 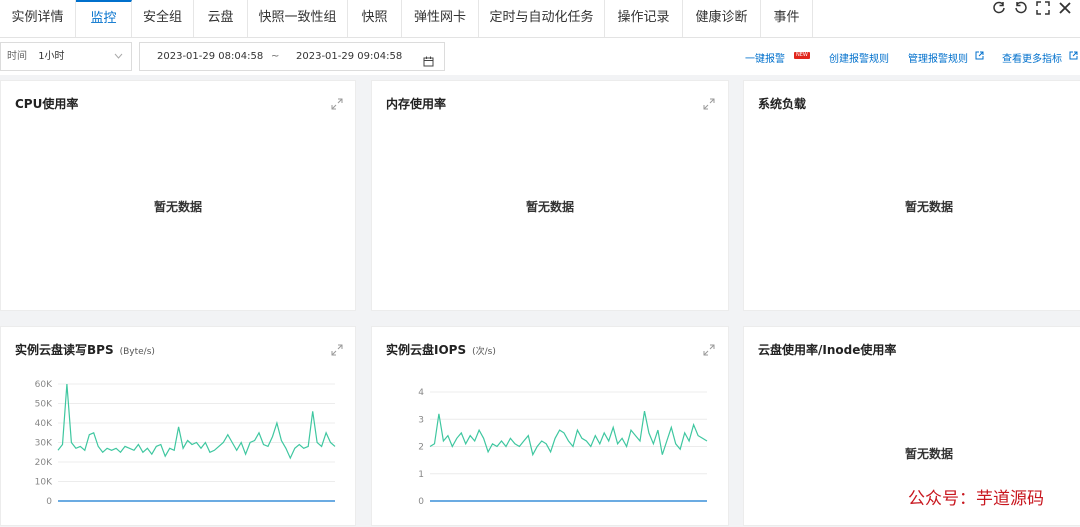 What do you see at coordinates (210, 56) in the screenshot?
I see `range-start: 2023-01-29 08:04:58` at bounding box center [210, 56].